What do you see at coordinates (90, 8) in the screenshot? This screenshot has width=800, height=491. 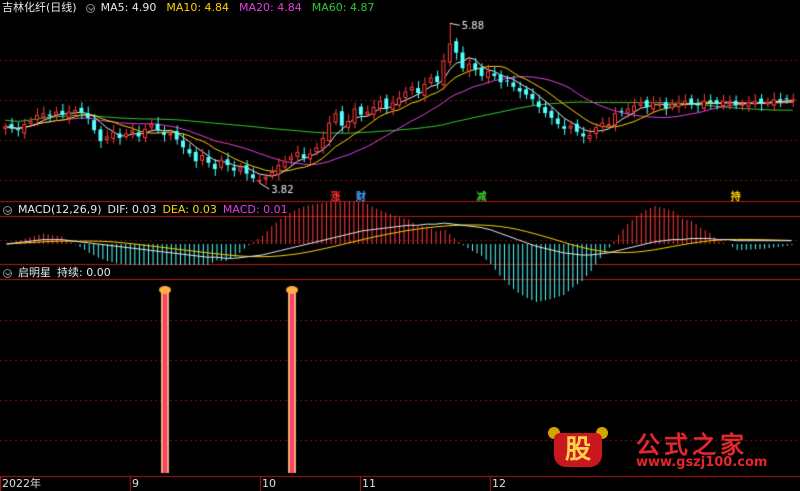 I see `ma-toggle-icon` at bounding box center [90, 8].